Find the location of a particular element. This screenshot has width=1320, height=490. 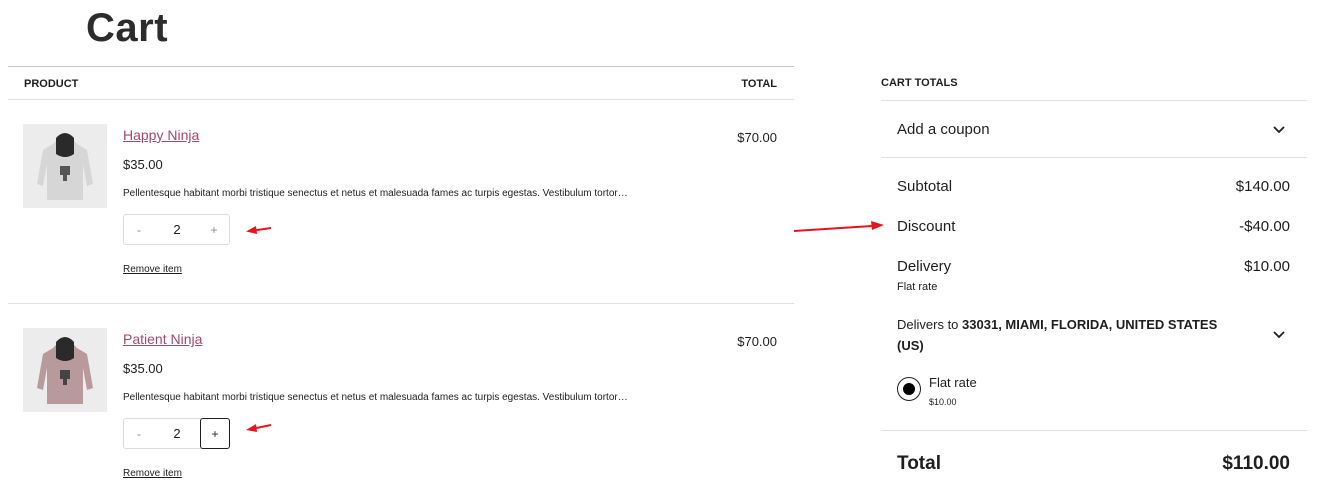

delivery-label: Delivery is located at coordinates (924, 266).